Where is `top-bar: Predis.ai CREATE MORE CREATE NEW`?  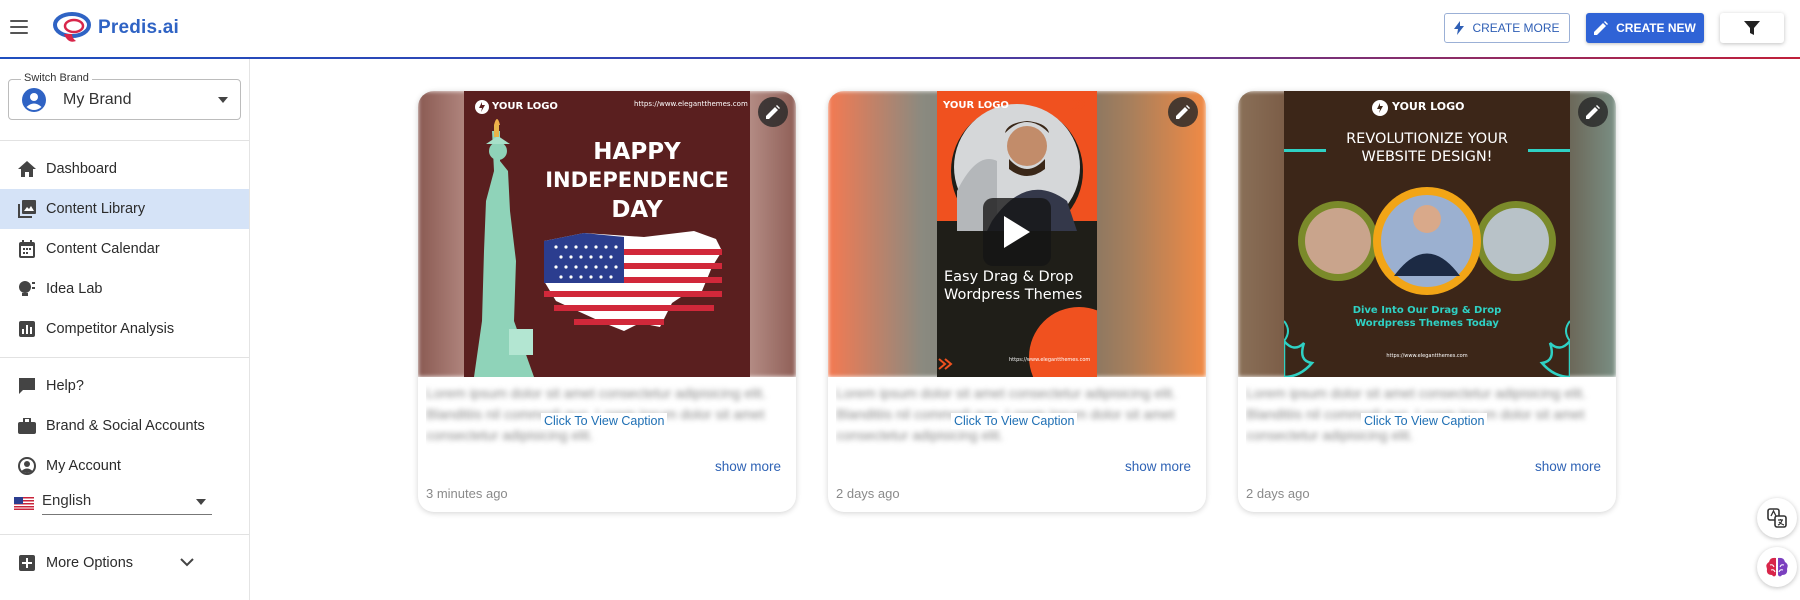
top-bar: Predis.ai CREATE MORE CREATE NEW is located at coordinates (900, 29).